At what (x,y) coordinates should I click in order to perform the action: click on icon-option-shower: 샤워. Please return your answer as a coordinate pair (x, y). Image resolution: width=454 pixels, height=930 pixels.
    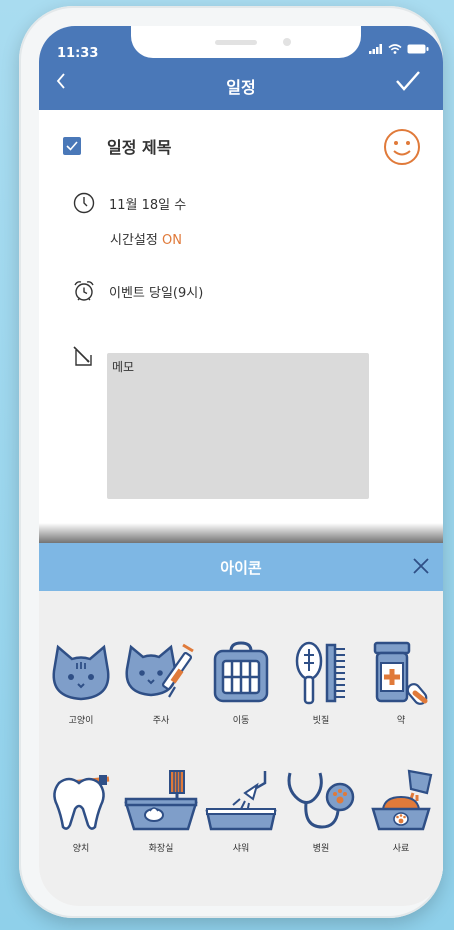
    Looking at the image, I should click on (241, 811).